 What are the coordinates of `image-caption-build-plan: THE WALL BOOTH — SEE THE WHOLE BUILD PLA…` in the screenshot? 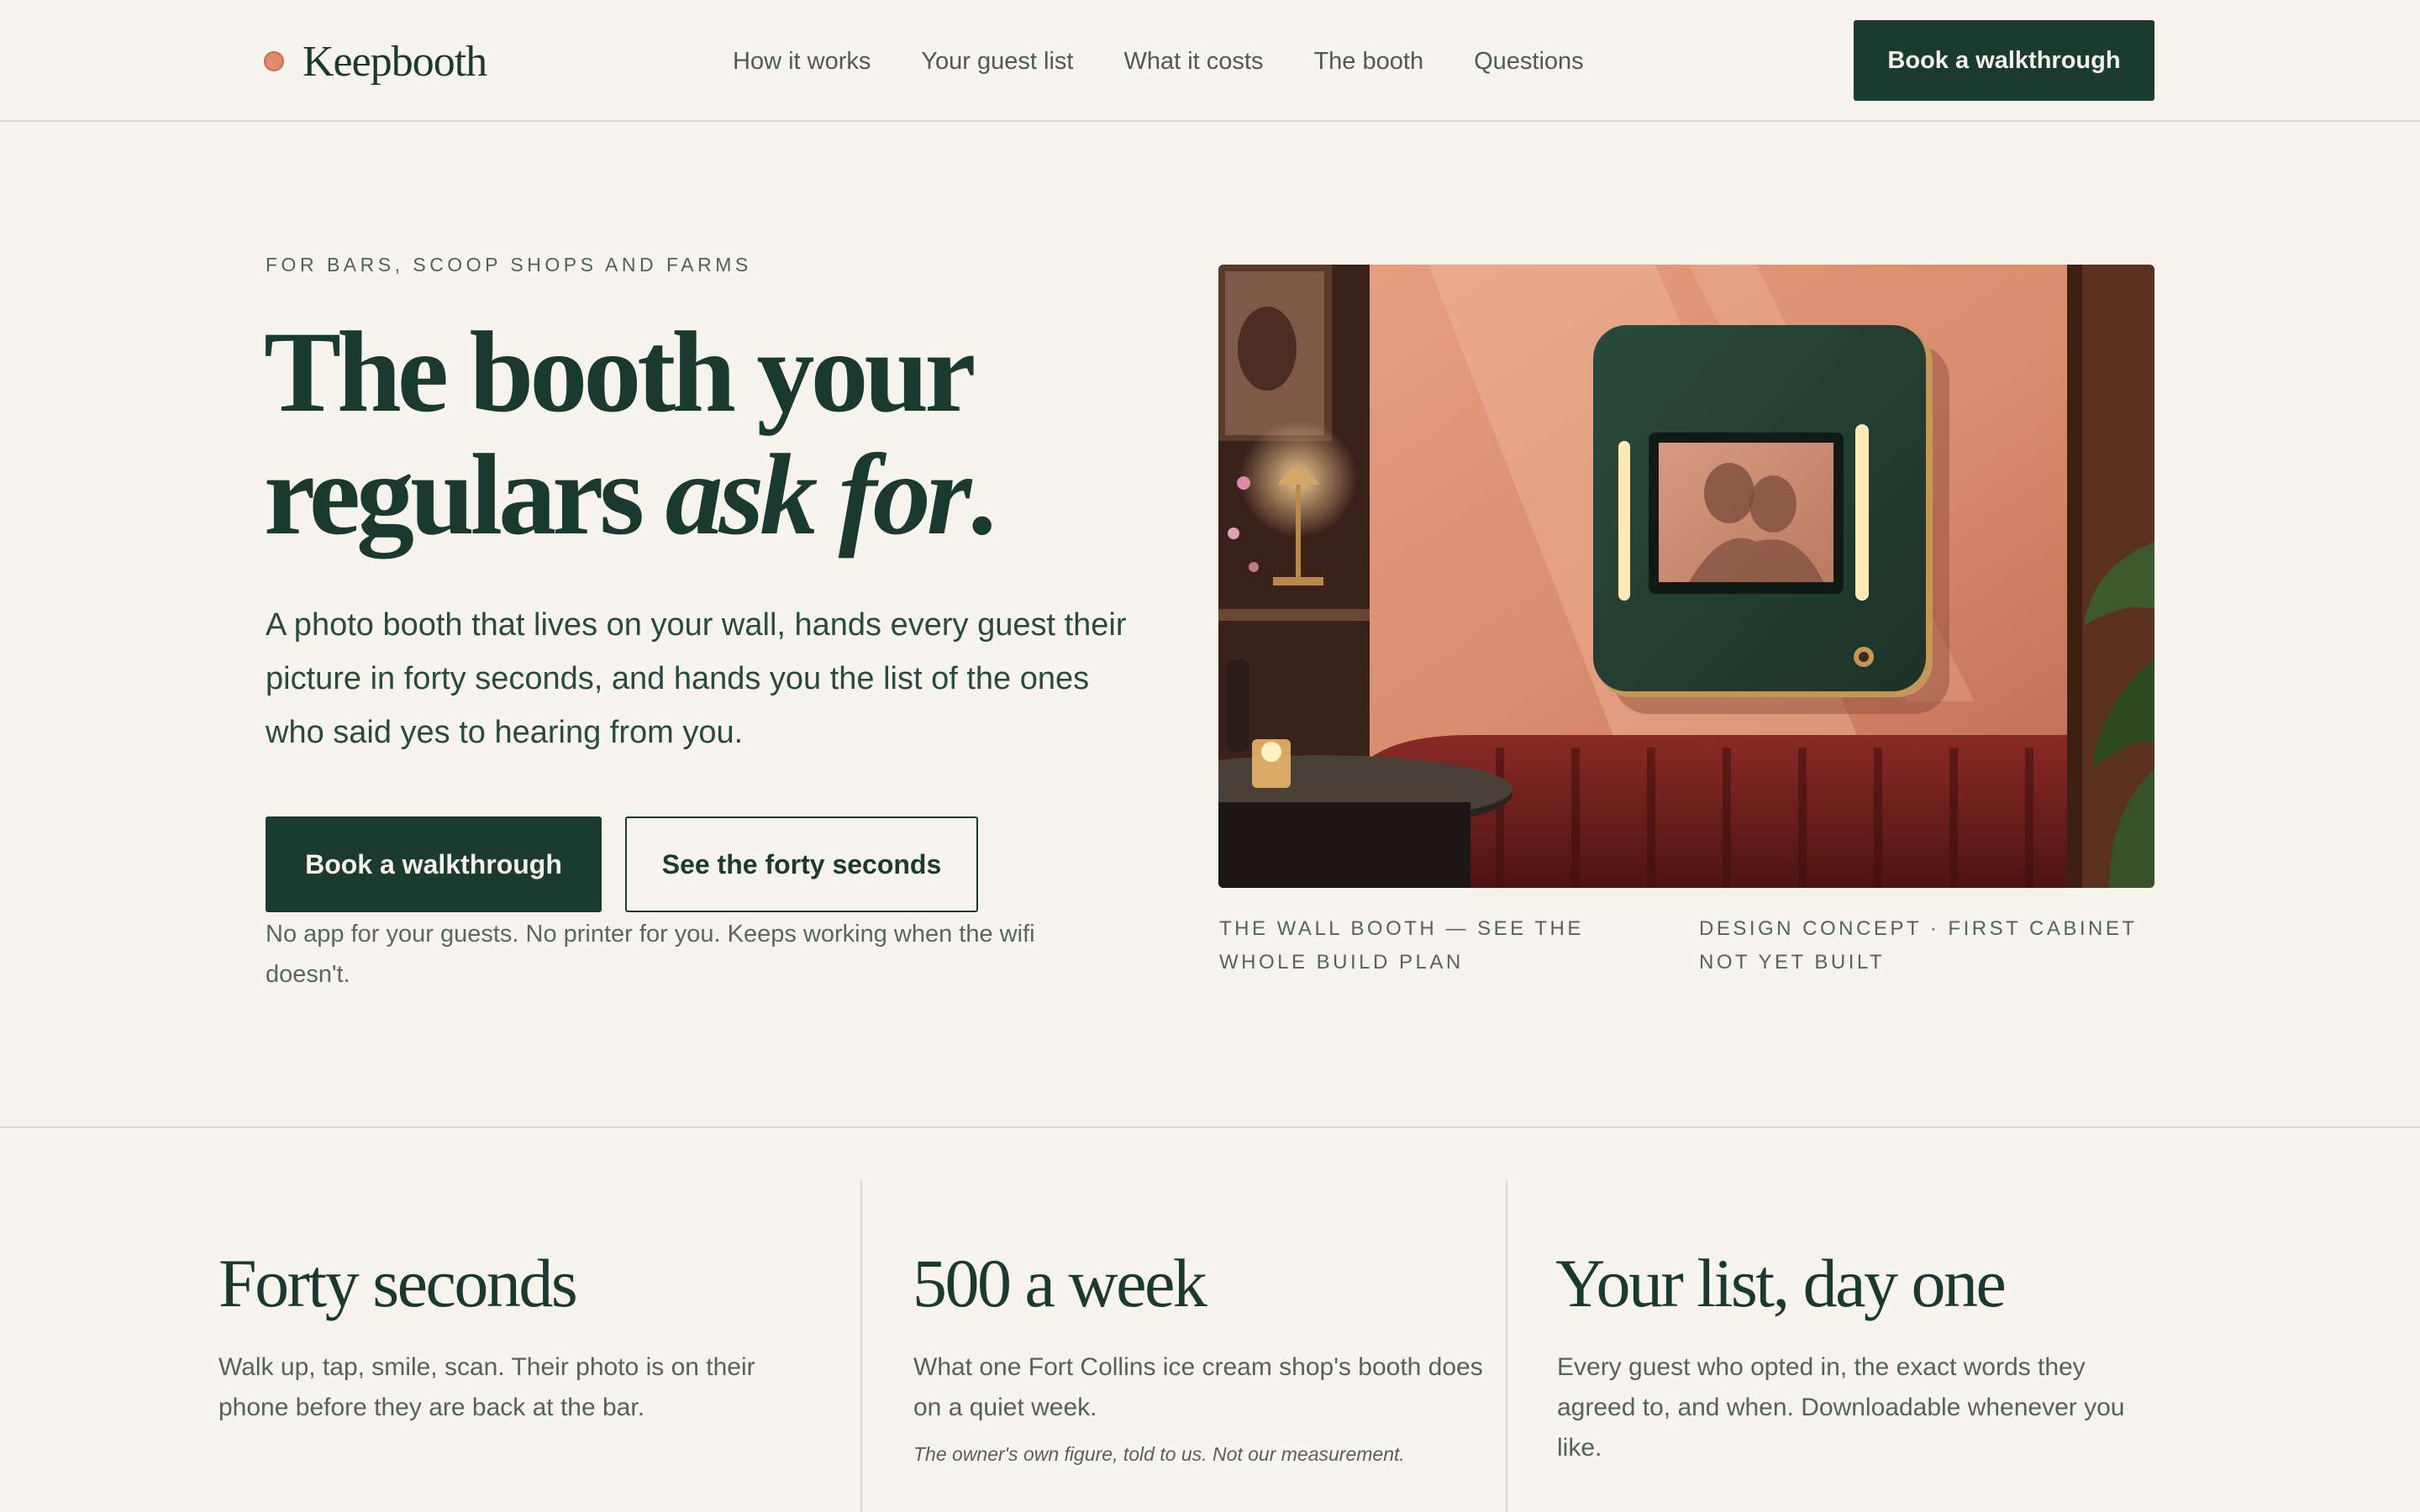 It's located at (1446, 945).